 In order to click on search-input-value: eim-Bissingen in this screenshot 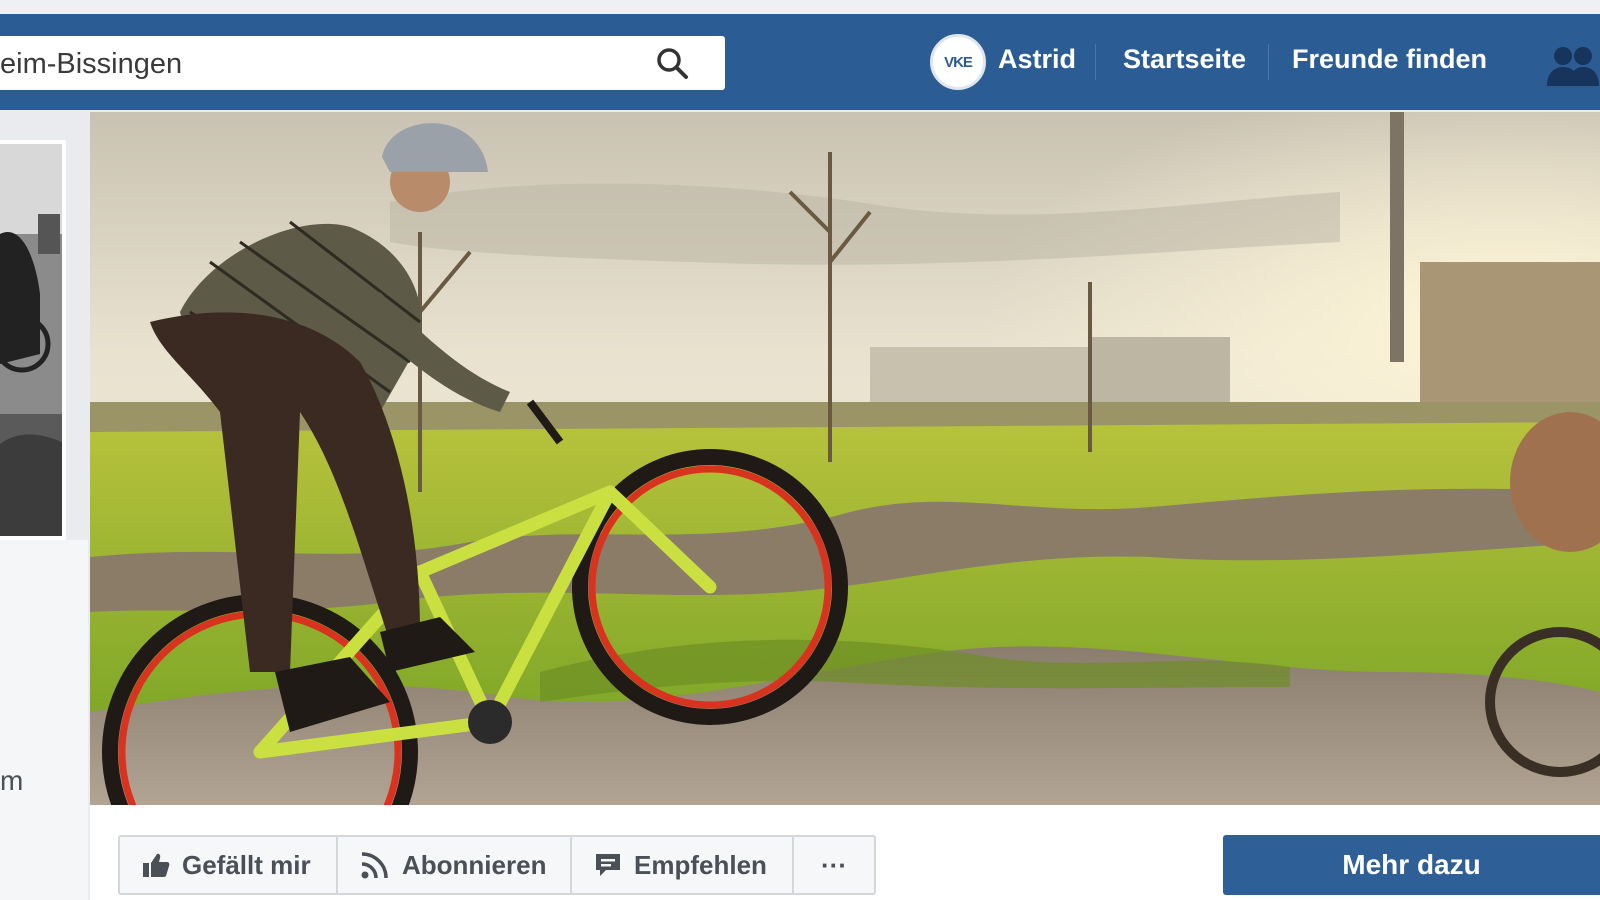, I will do `click(91, 64)`.